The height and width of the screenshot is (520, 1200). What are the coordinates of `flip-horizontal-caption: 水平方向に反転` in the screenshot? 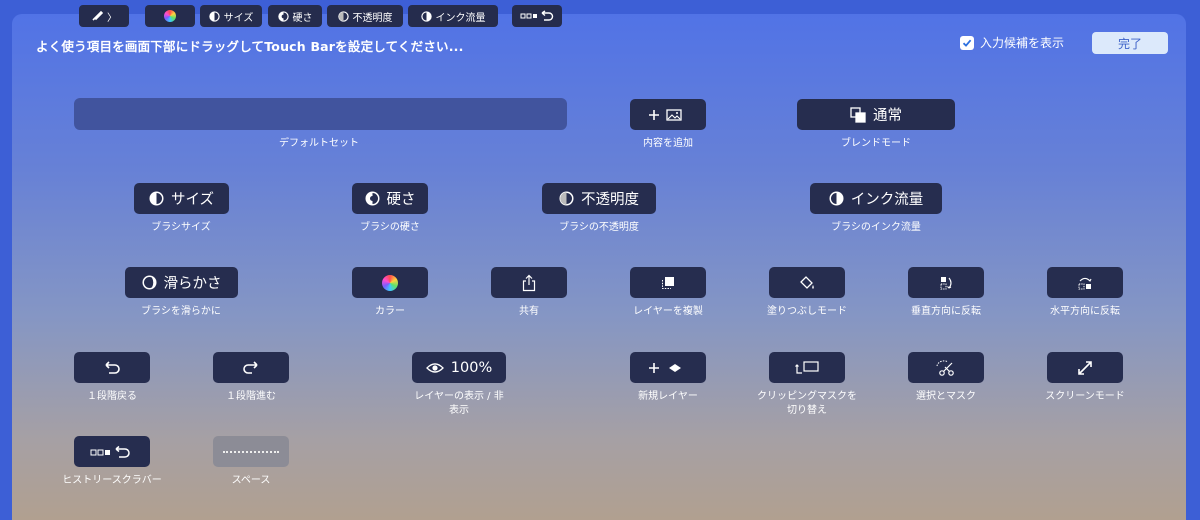 It's located at (1085, 311).